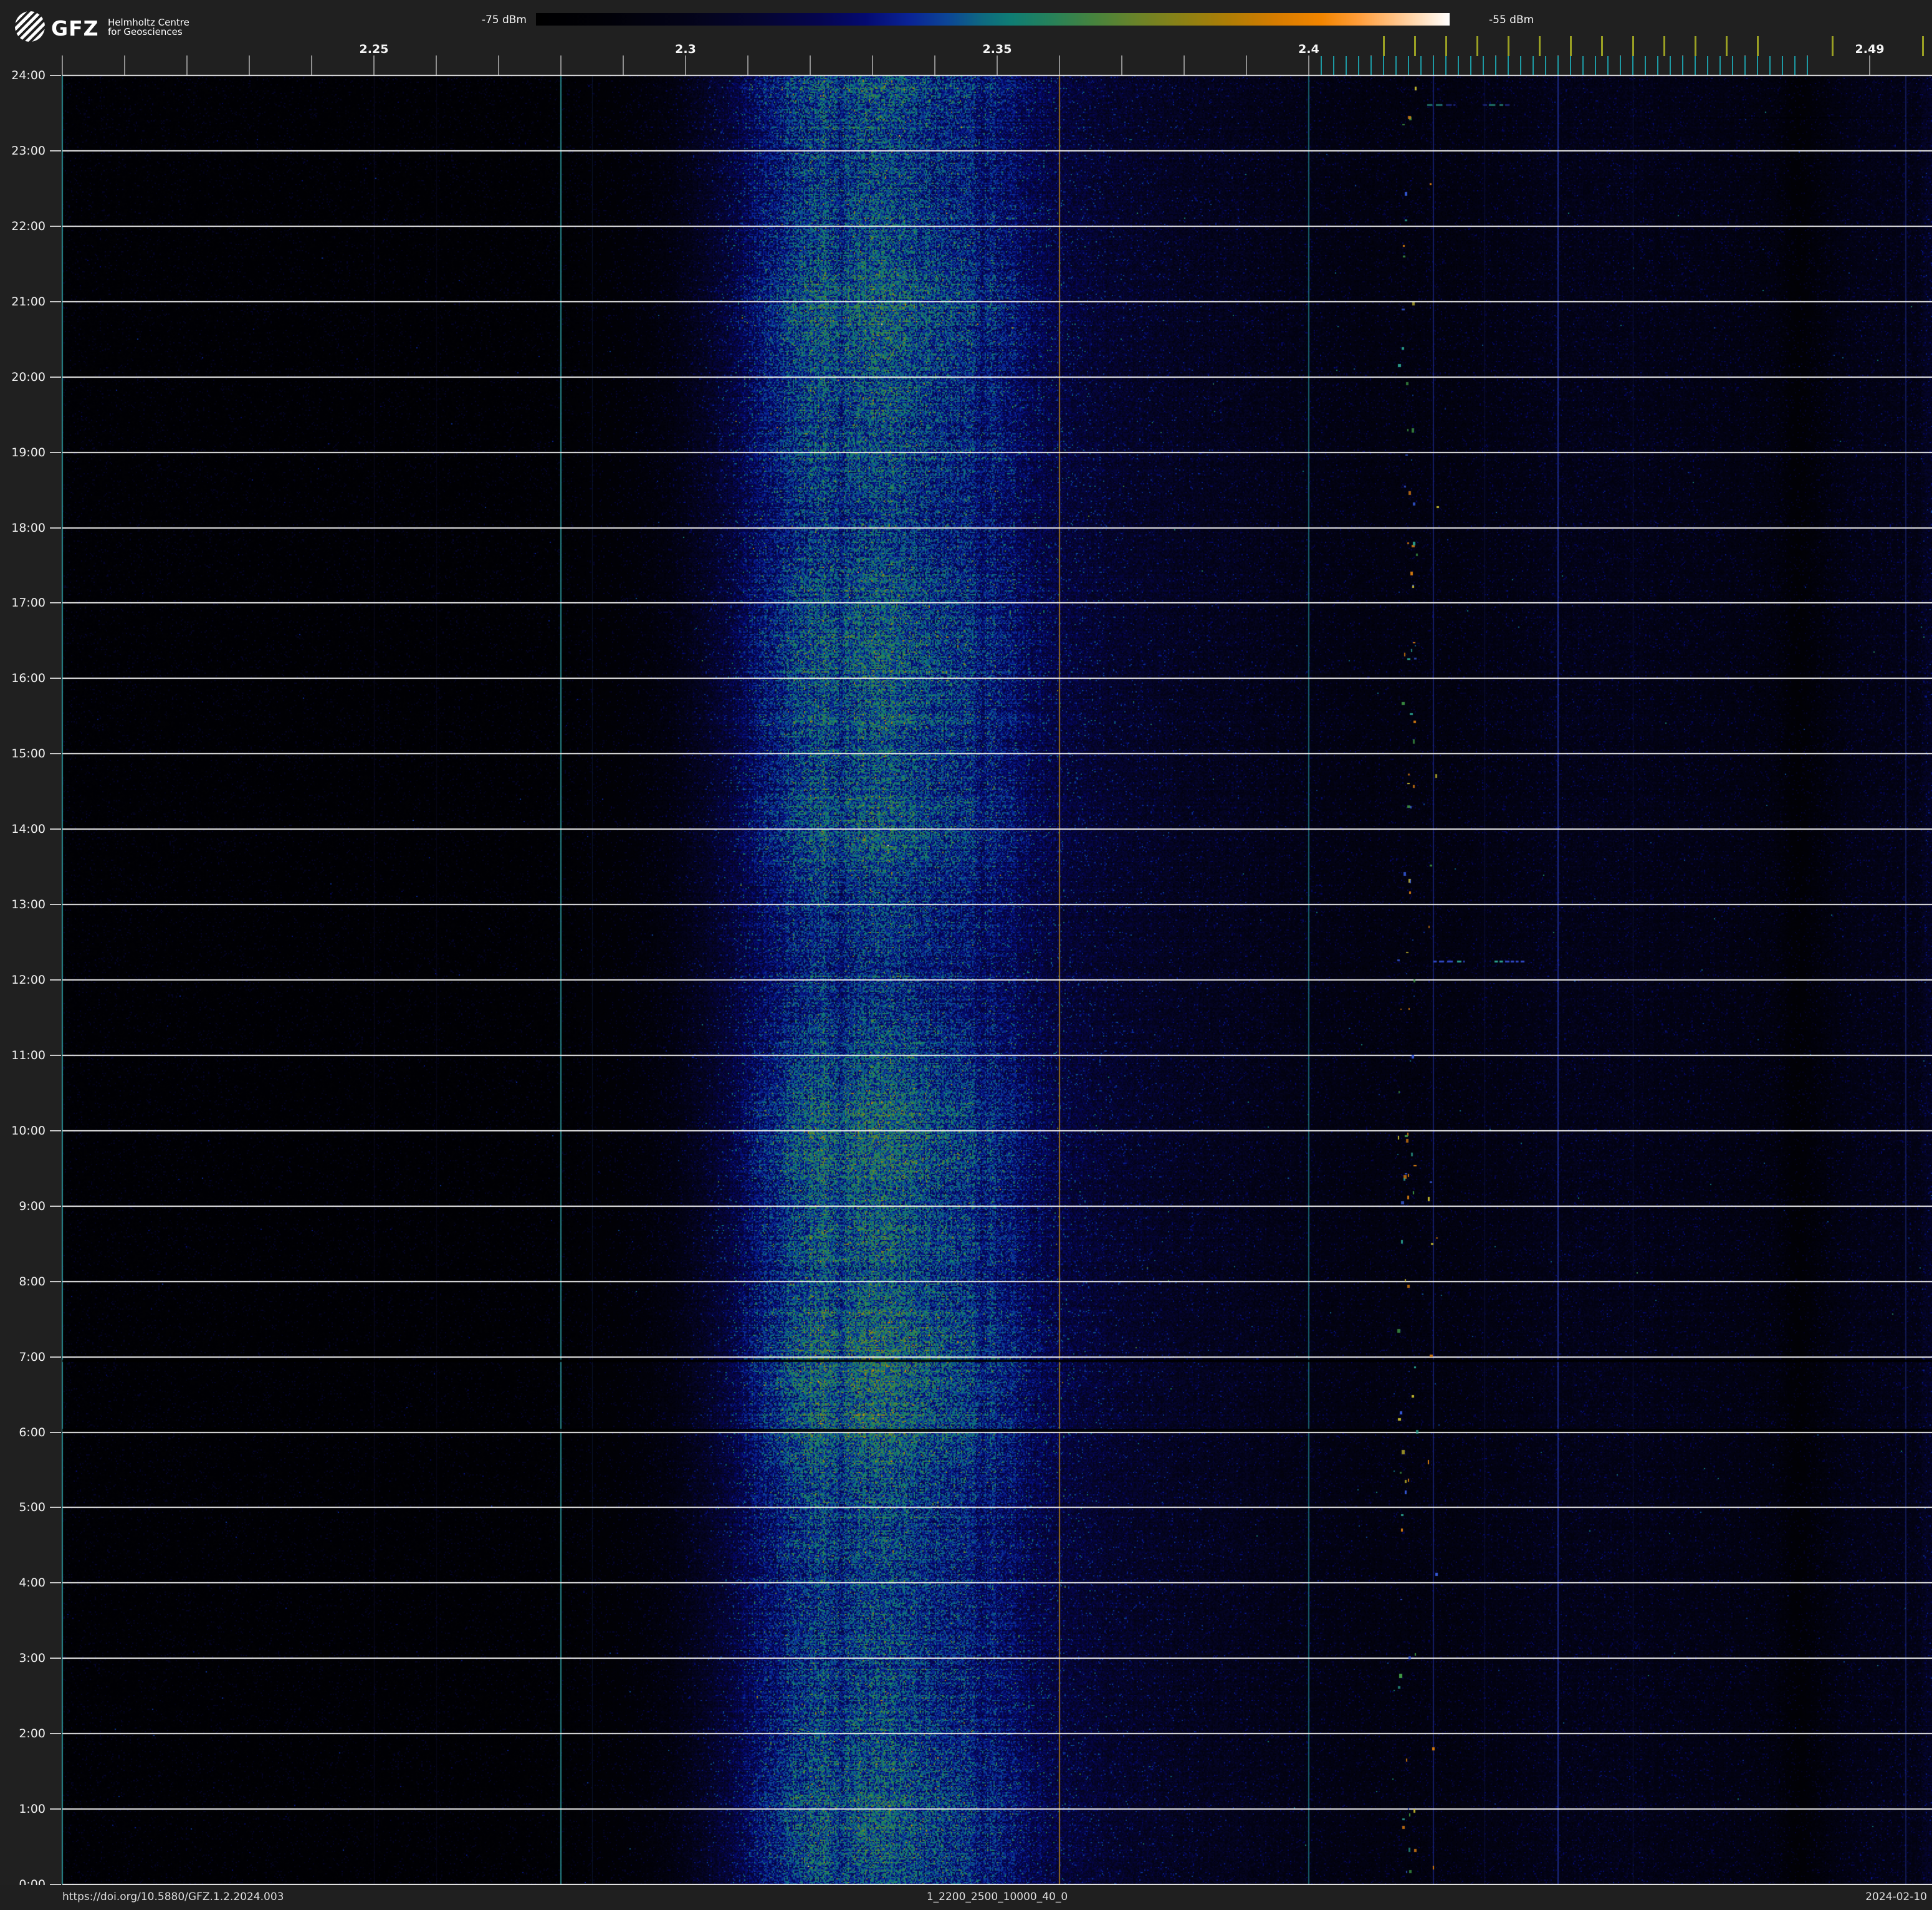 The width and height of the screenshot is (1932, 1910). Describe the element at coordinates (1896, 1897) in the screenshot. I see `footer-date: 2024-02-10` at that location.